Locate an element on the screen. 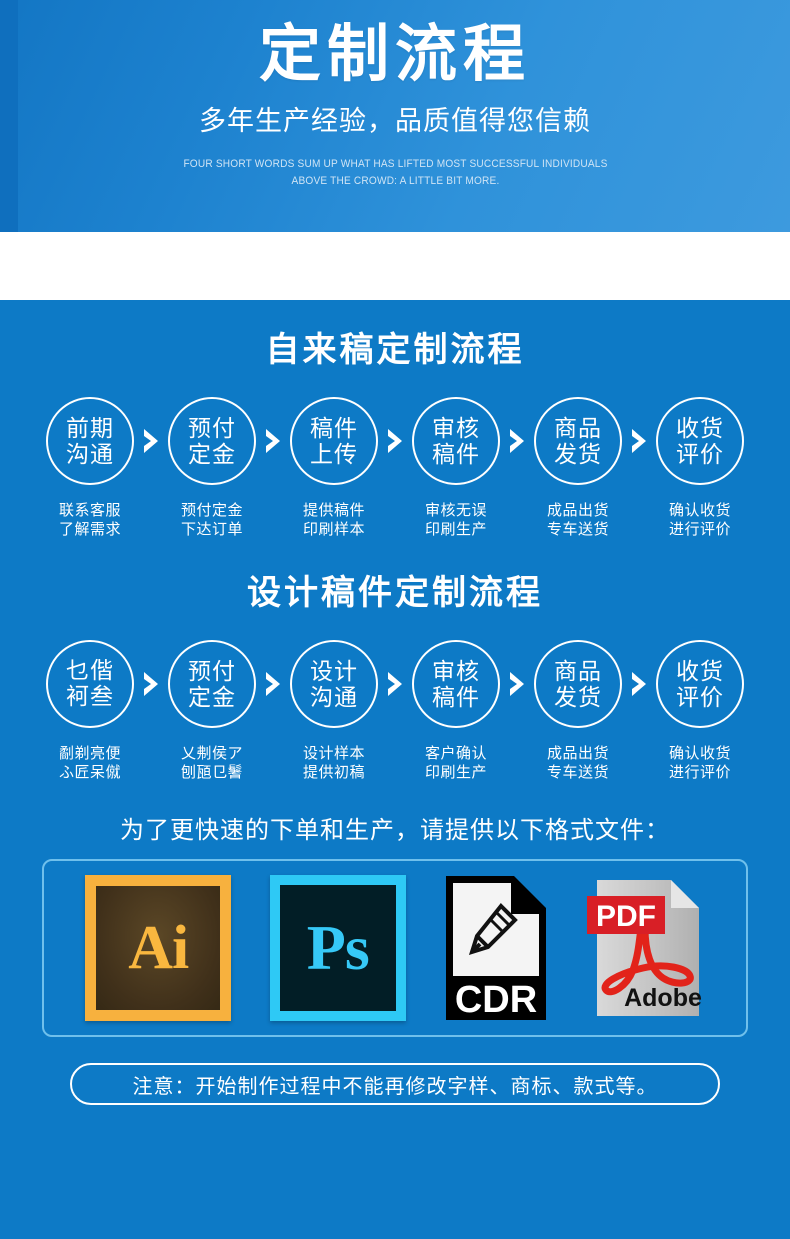 The image size is (790, 1239). flow-step-caption: 提供稿件 印刷样本 is located at coordinates (334, 520).